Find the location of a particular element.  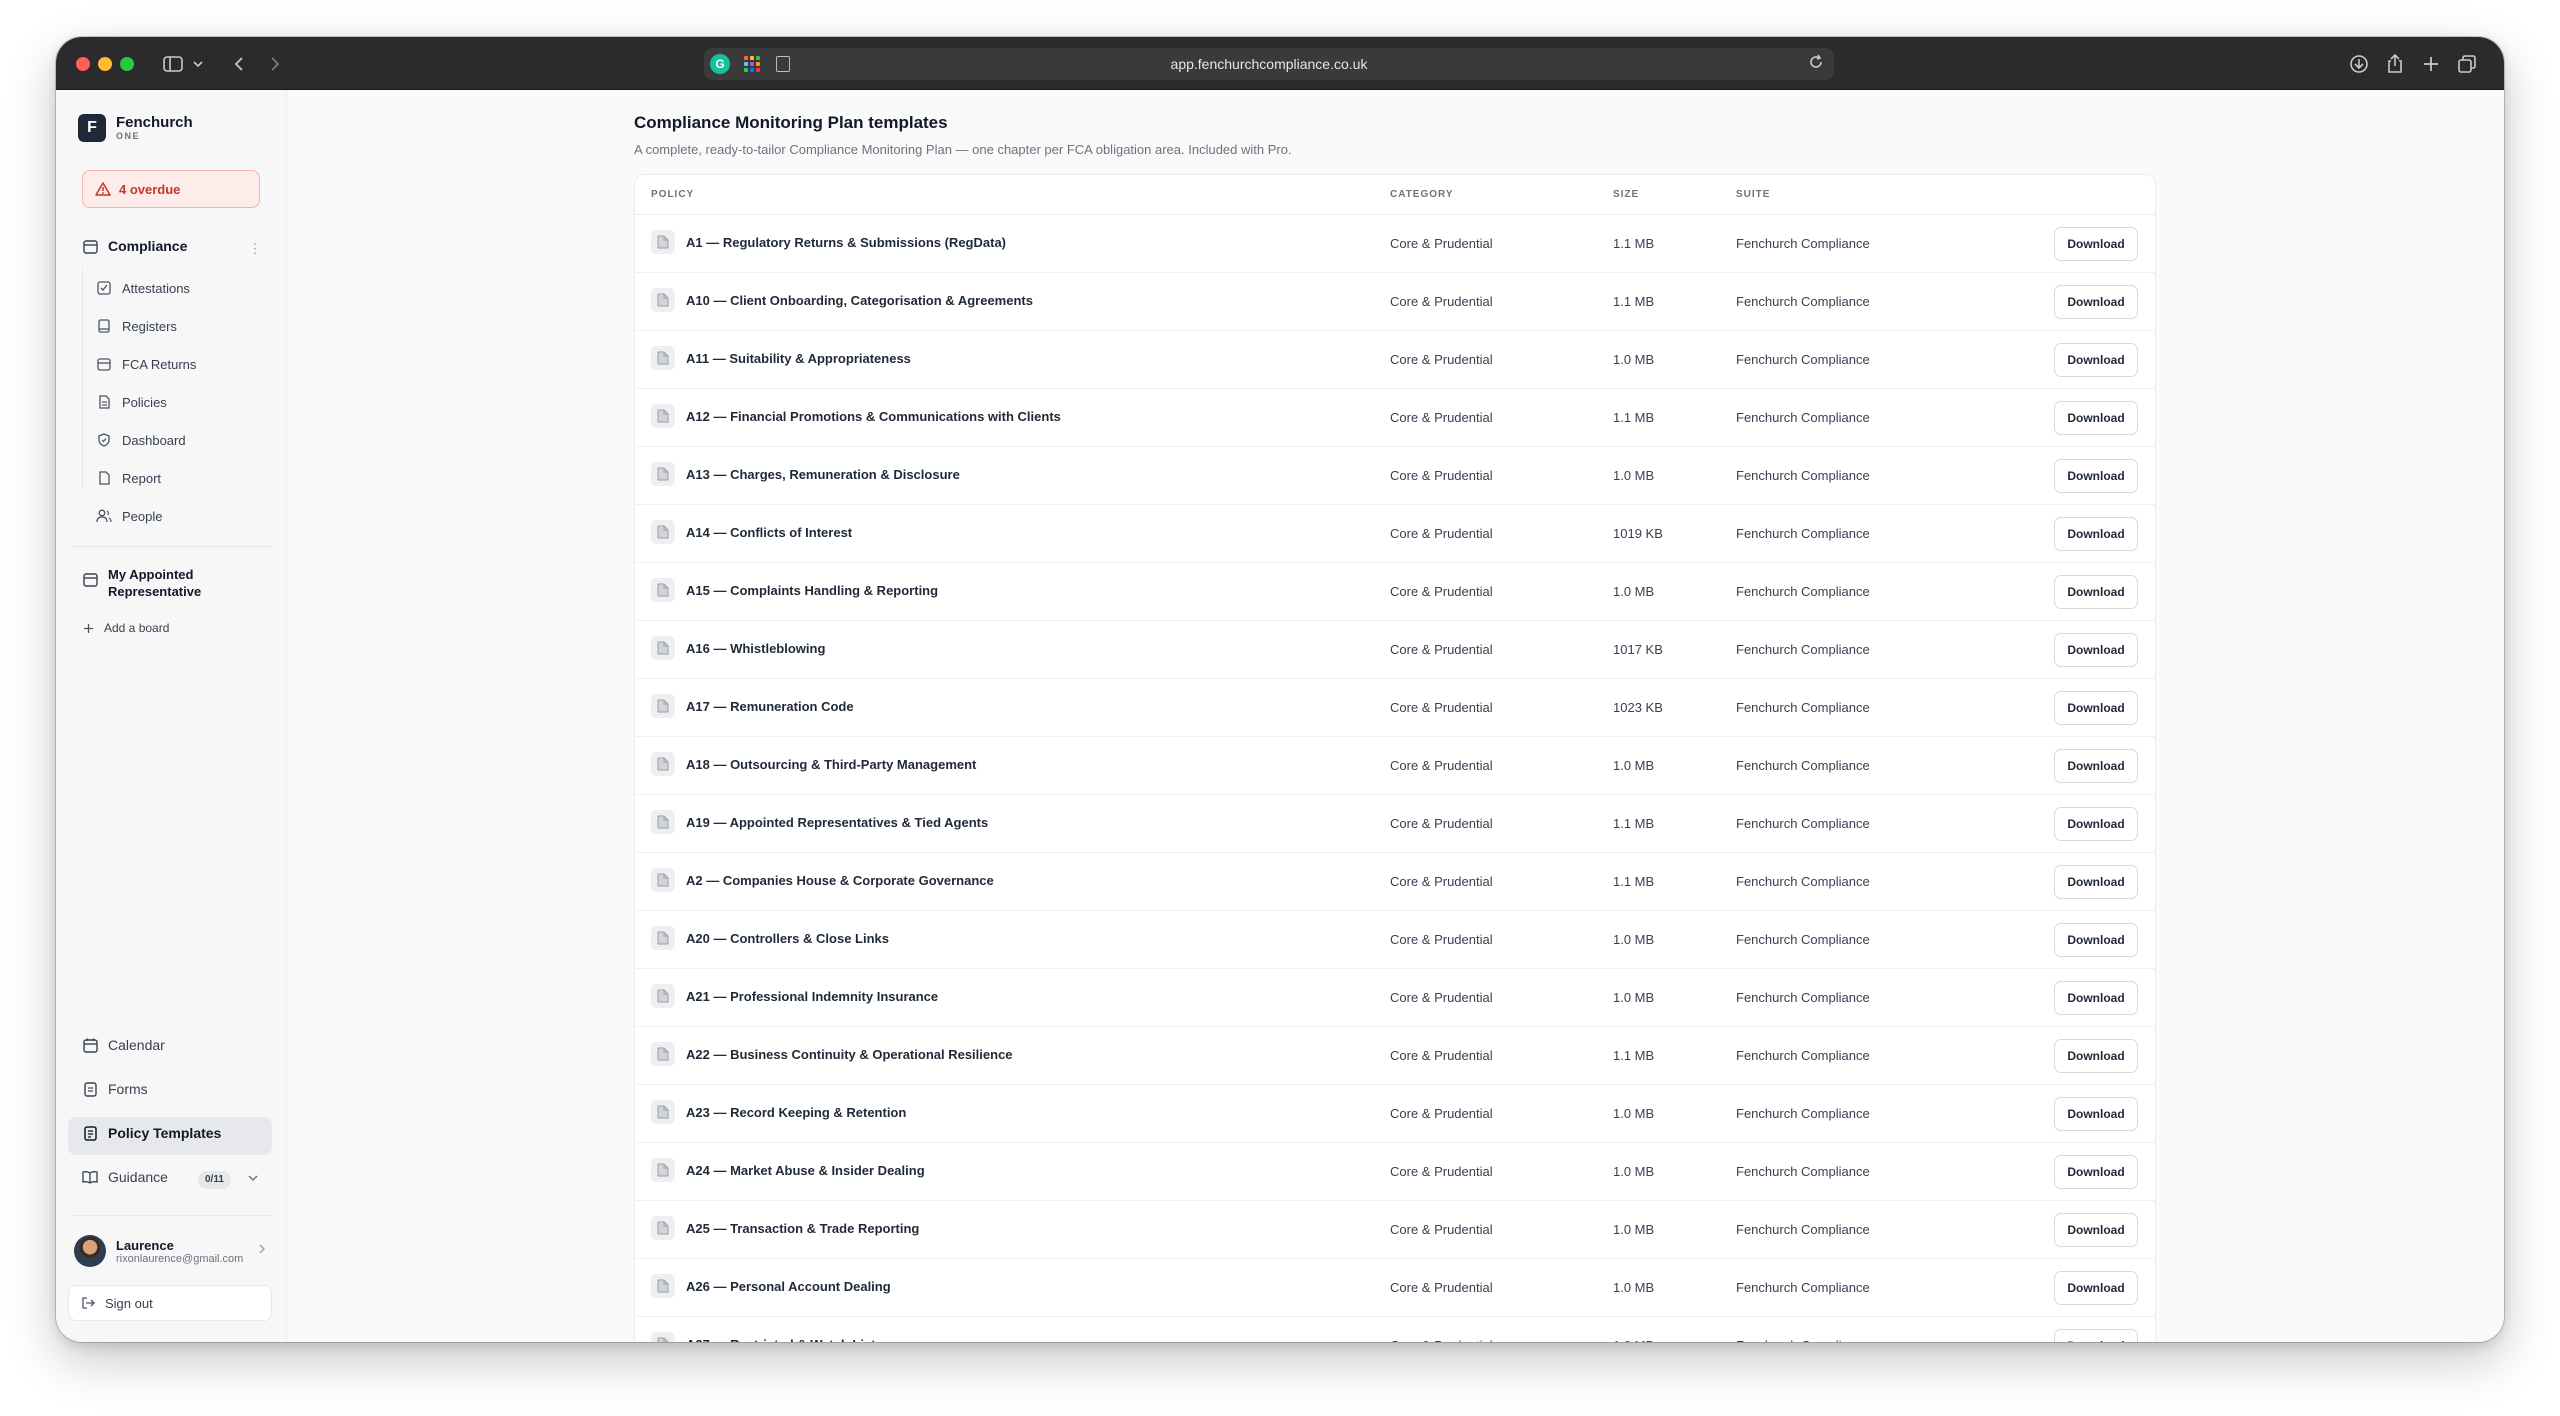

sidebar-item-report: Report is located at coordinates (128, 478).